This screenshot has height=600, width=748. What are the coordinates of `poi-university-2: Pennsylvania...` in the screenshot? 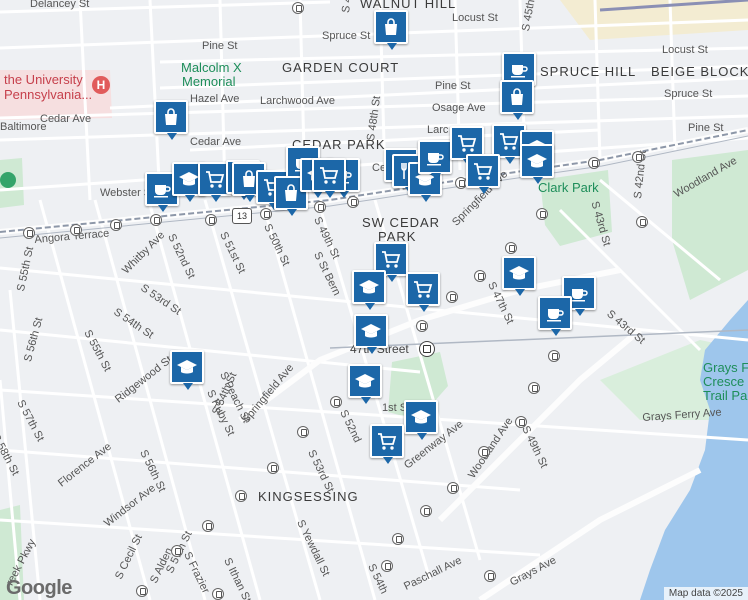 It's located at (48, 94).